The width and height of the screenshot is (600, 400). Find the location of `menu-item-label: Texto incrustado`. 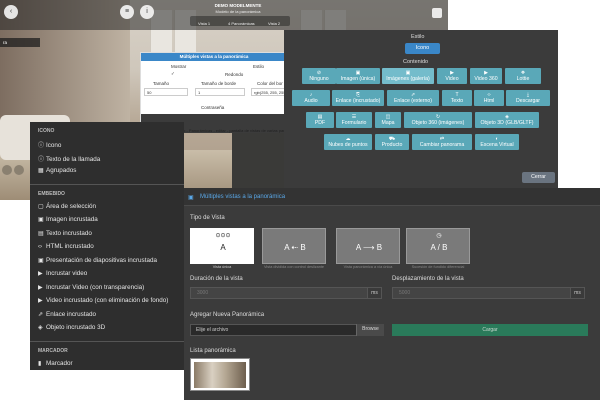

menu-item-label: Texto incrustado is located at coordinates (69, 233).